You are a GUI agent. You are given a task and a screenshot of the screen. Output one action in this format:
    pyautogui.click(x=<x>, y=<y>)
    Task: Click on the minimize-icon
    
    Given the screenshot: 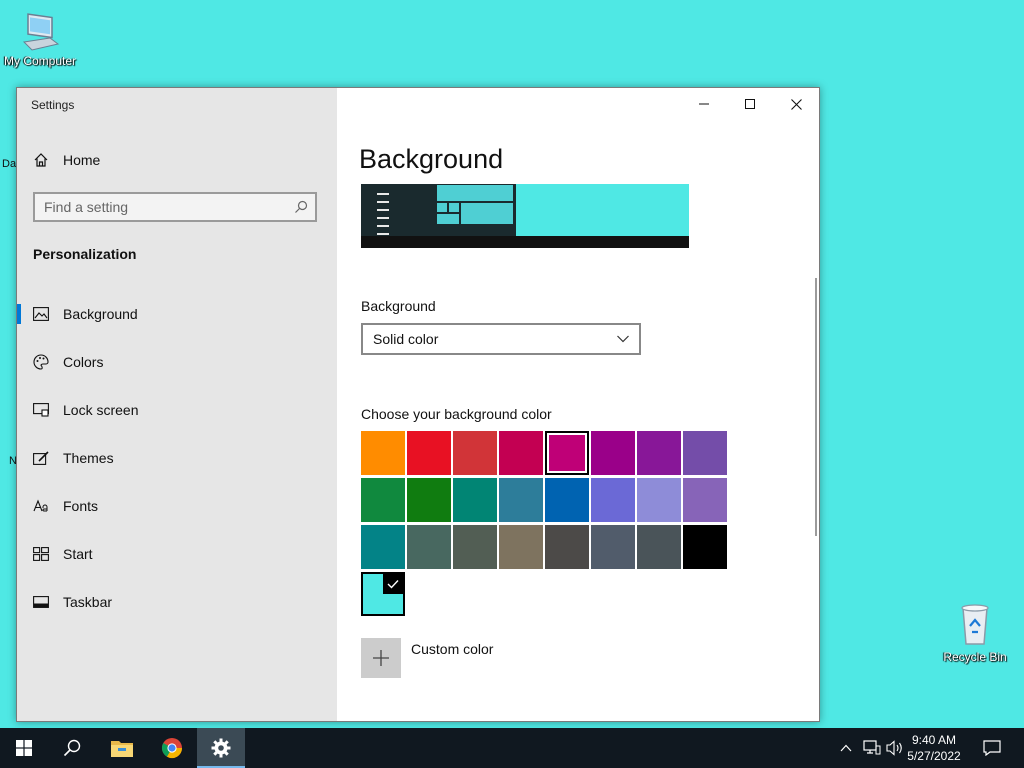 What is the action you would take?
    pyautogui.click(x=704, y=104)
    